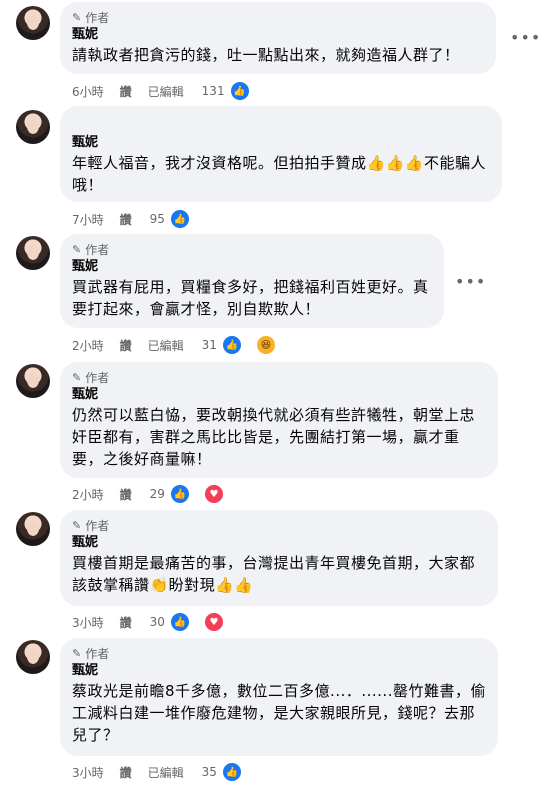  Describe the element at coordinates (209, 345) in the screenshot. I see `reaction-count: 31` at that location.